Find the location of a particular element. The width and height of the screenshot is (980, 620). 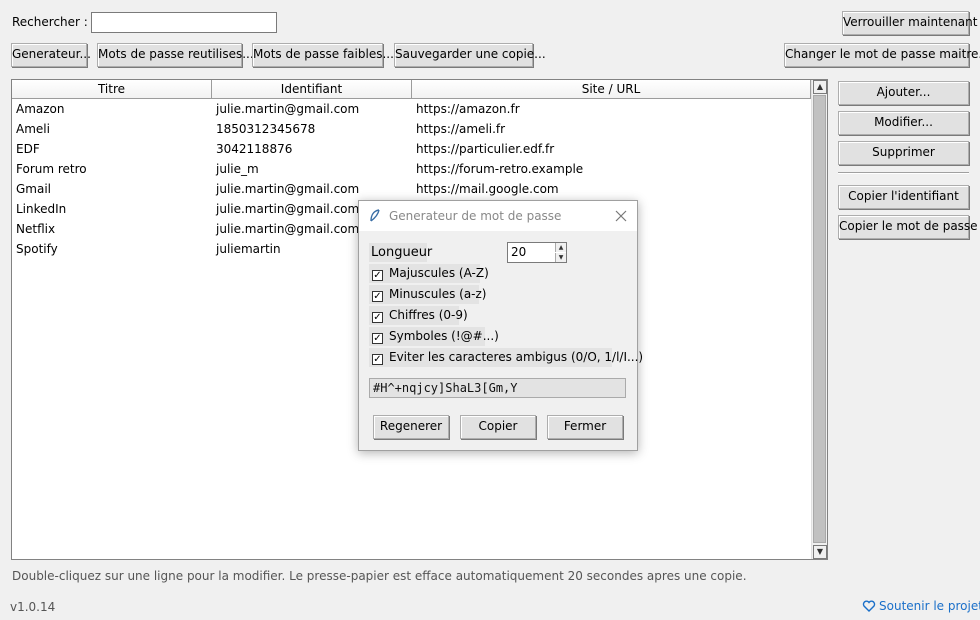

column-header-identifier: Identifiant is located at coordinates (312, 89).